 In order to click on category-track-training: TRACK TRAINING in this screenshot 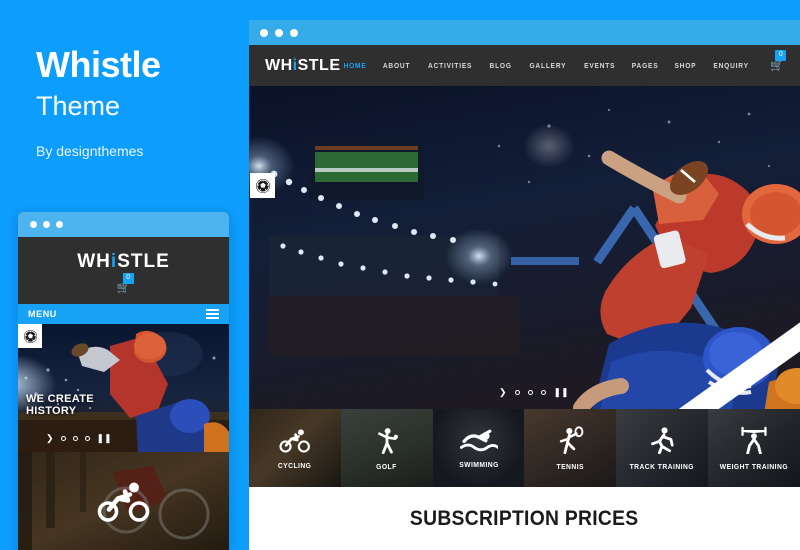, I will do `click(662, 448)`.